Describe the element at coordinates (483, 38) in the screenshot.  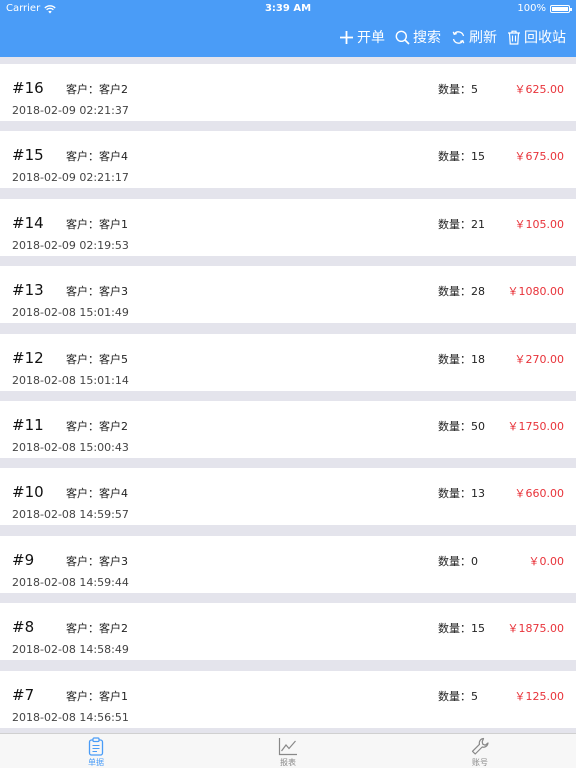
I see `refresh-label: 刷新` at that location.